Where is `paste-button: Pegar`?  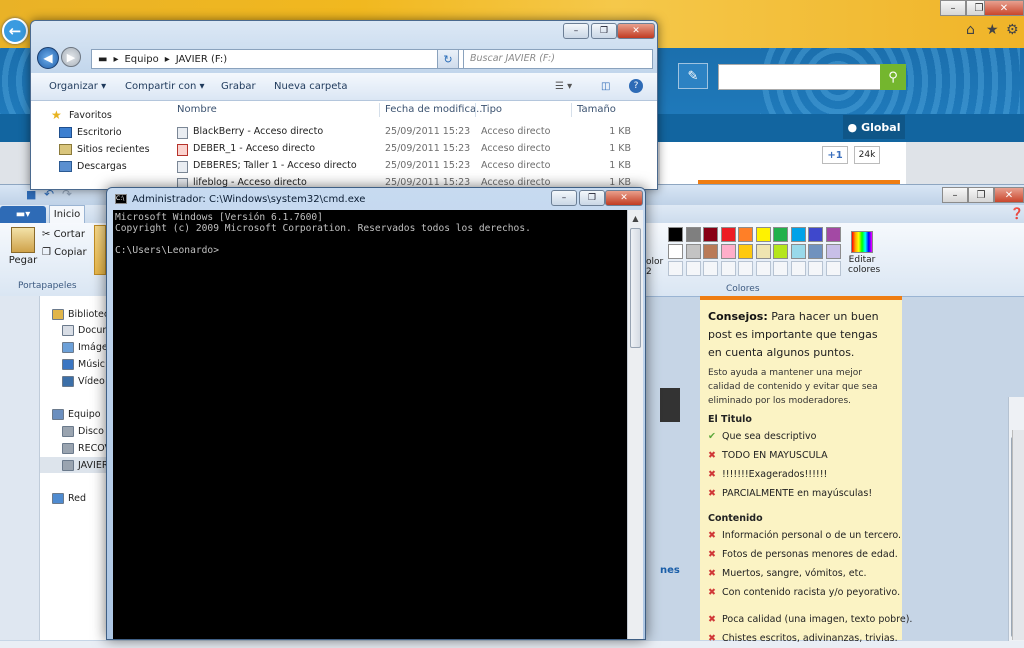
paste-button: Pegar is located at coordinates (23, 251).